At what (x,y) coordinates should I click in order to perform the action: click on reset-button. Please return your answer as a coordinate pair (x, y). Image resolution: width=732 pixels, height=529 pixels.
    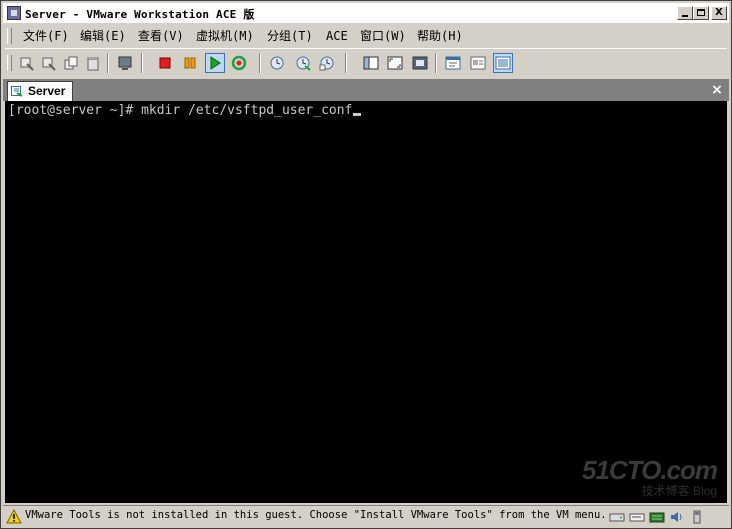
    Looking at the image, I should click on (239, 63).